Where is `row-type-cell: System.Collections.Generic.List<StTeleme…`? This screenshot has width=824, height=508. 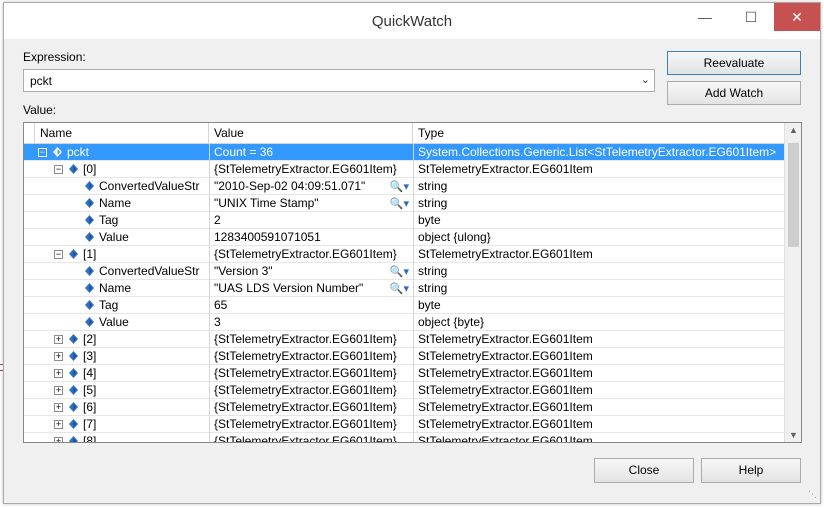 row-type-cell: System.Collections.Generic.List<StTeleme… is located at coordinates (598, 152).